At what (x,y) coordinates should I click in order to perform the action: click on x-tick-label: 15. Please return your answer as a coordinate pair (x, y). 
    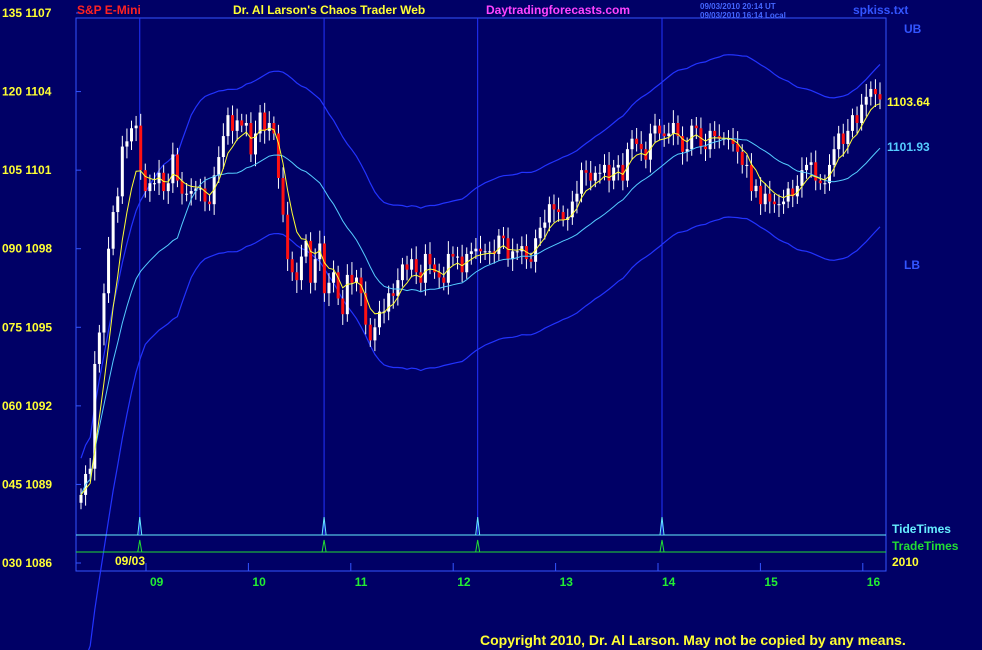
    Looking at the image, I should click on (771, 582).